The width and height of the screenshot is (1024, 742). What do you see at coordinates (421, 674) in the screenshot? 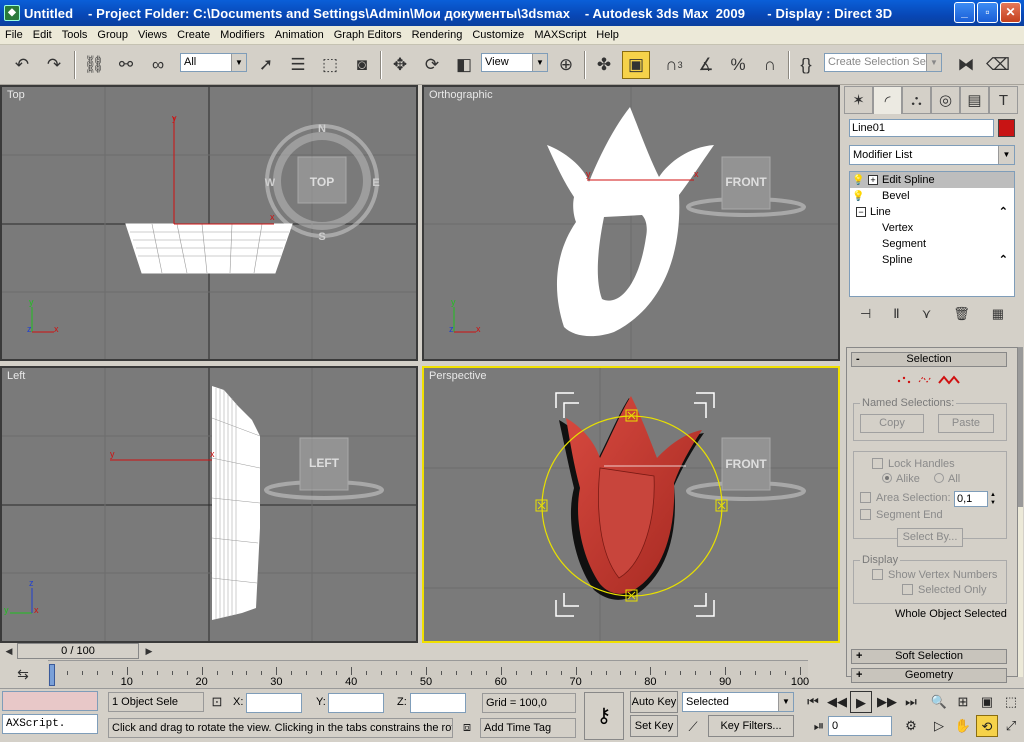
I see `track-bar: ⇆ 0102030405060708090100` at bounding box center [421, 674].